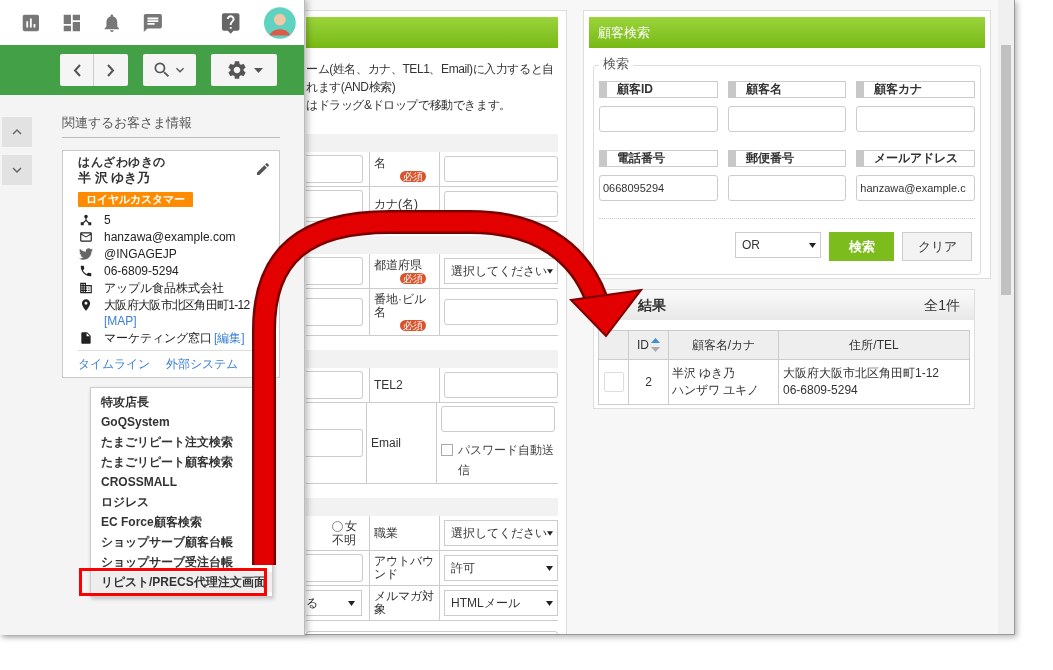 This screenshot has height=670, width=1053. I want to click on menu-item: 特攻店長, so click(181, 402).